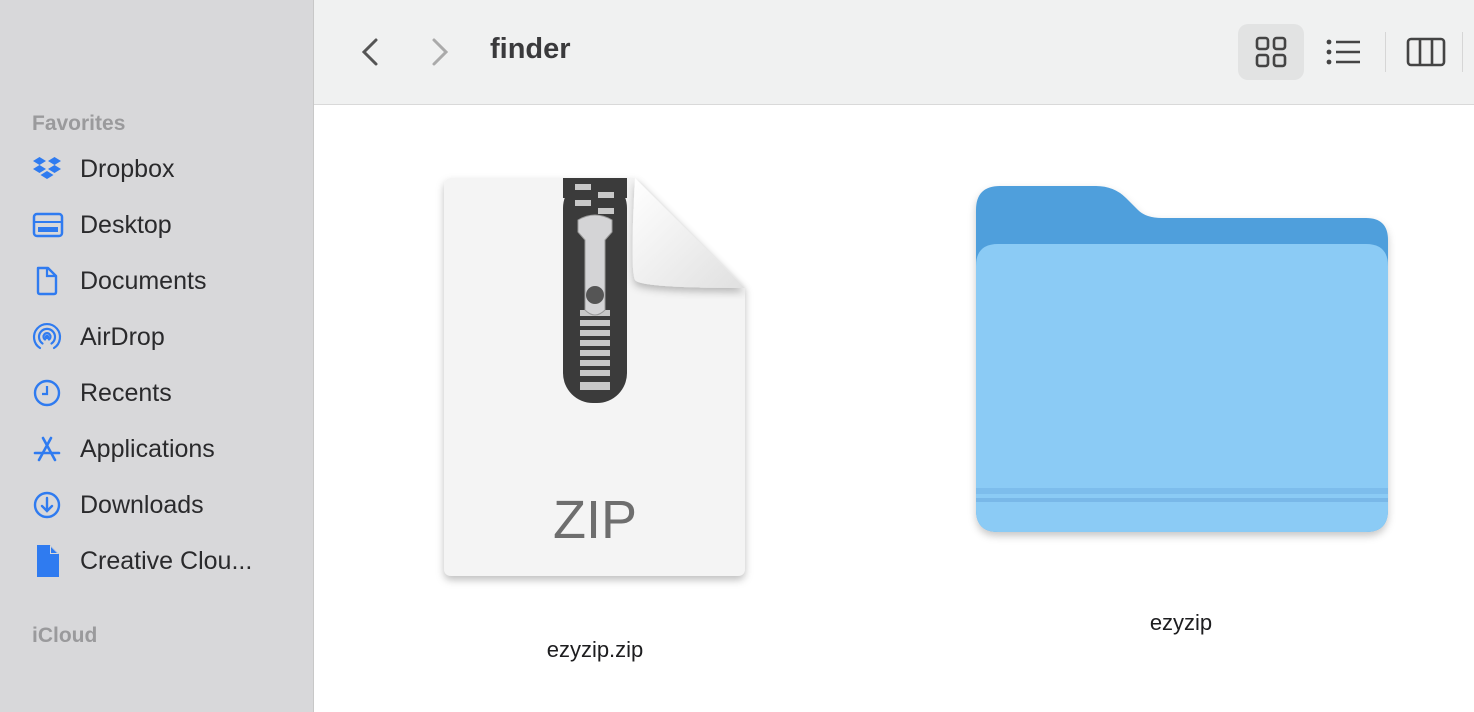 This screenshot has height=712, width=1474. I want to click on grid-icon, so click(1271, 52).